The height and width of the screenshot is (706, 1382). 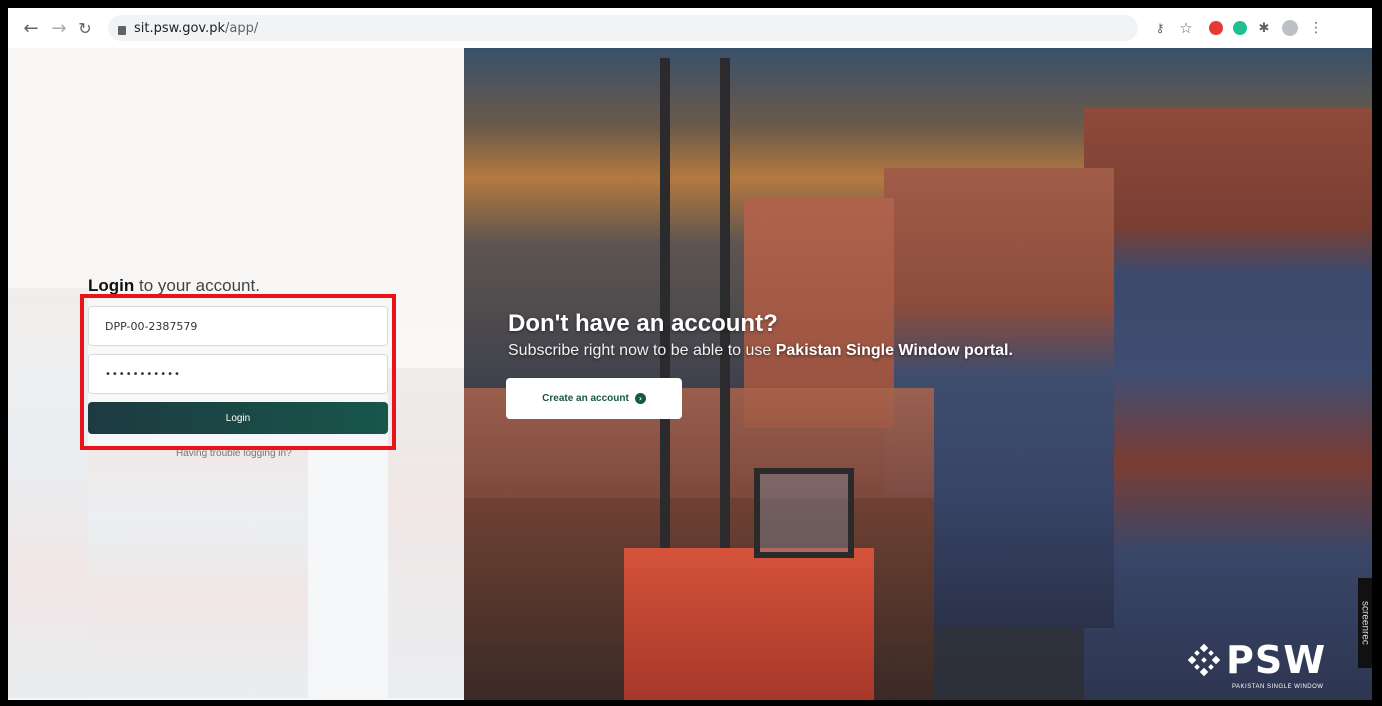 I want to click on arrow-right-icon: ›, so click(x=640, y=398).